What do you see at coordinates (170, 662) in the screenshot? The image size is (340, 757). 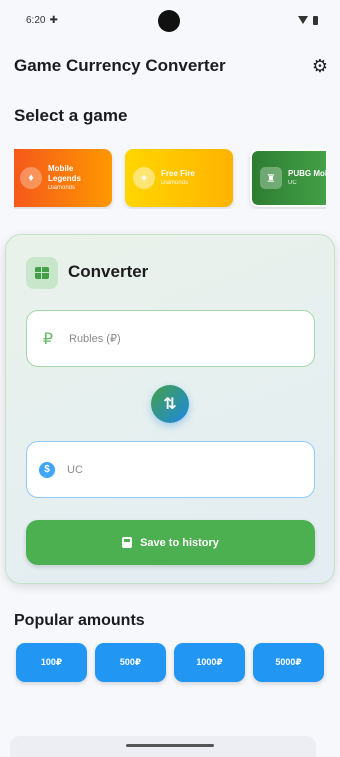 I see `popular-amounts-row: 100₽ 500₽ 1000₽ 5000₽` at bounding box center [170, 662].